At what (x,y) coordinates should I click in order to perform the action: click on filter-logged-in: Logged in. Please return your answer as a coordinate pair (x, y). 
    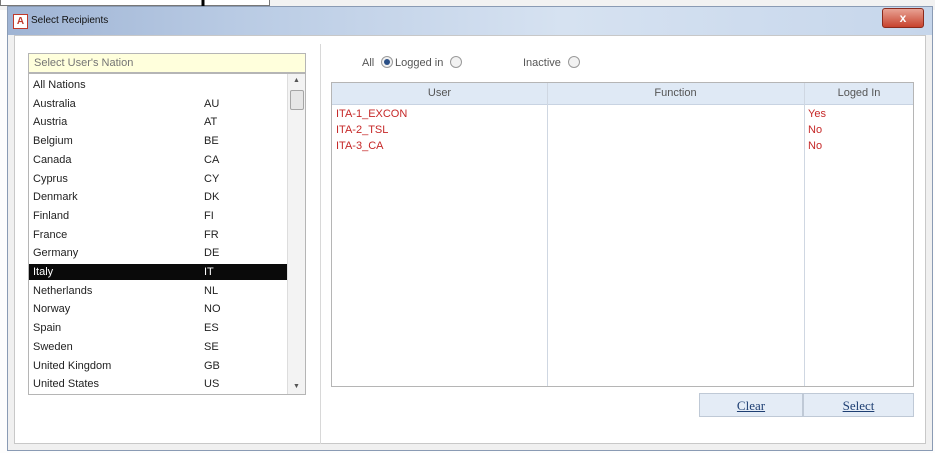
    Looking at the image, I should click on (429, 63).